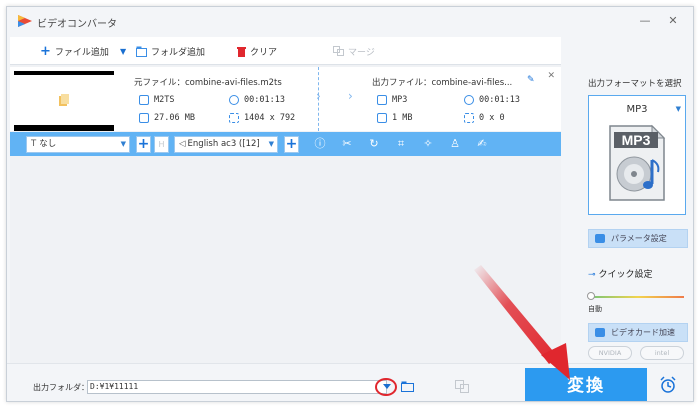 This screenshot has height=407, width=700. I want to click on clear-button: クリア, so click(257, 51).